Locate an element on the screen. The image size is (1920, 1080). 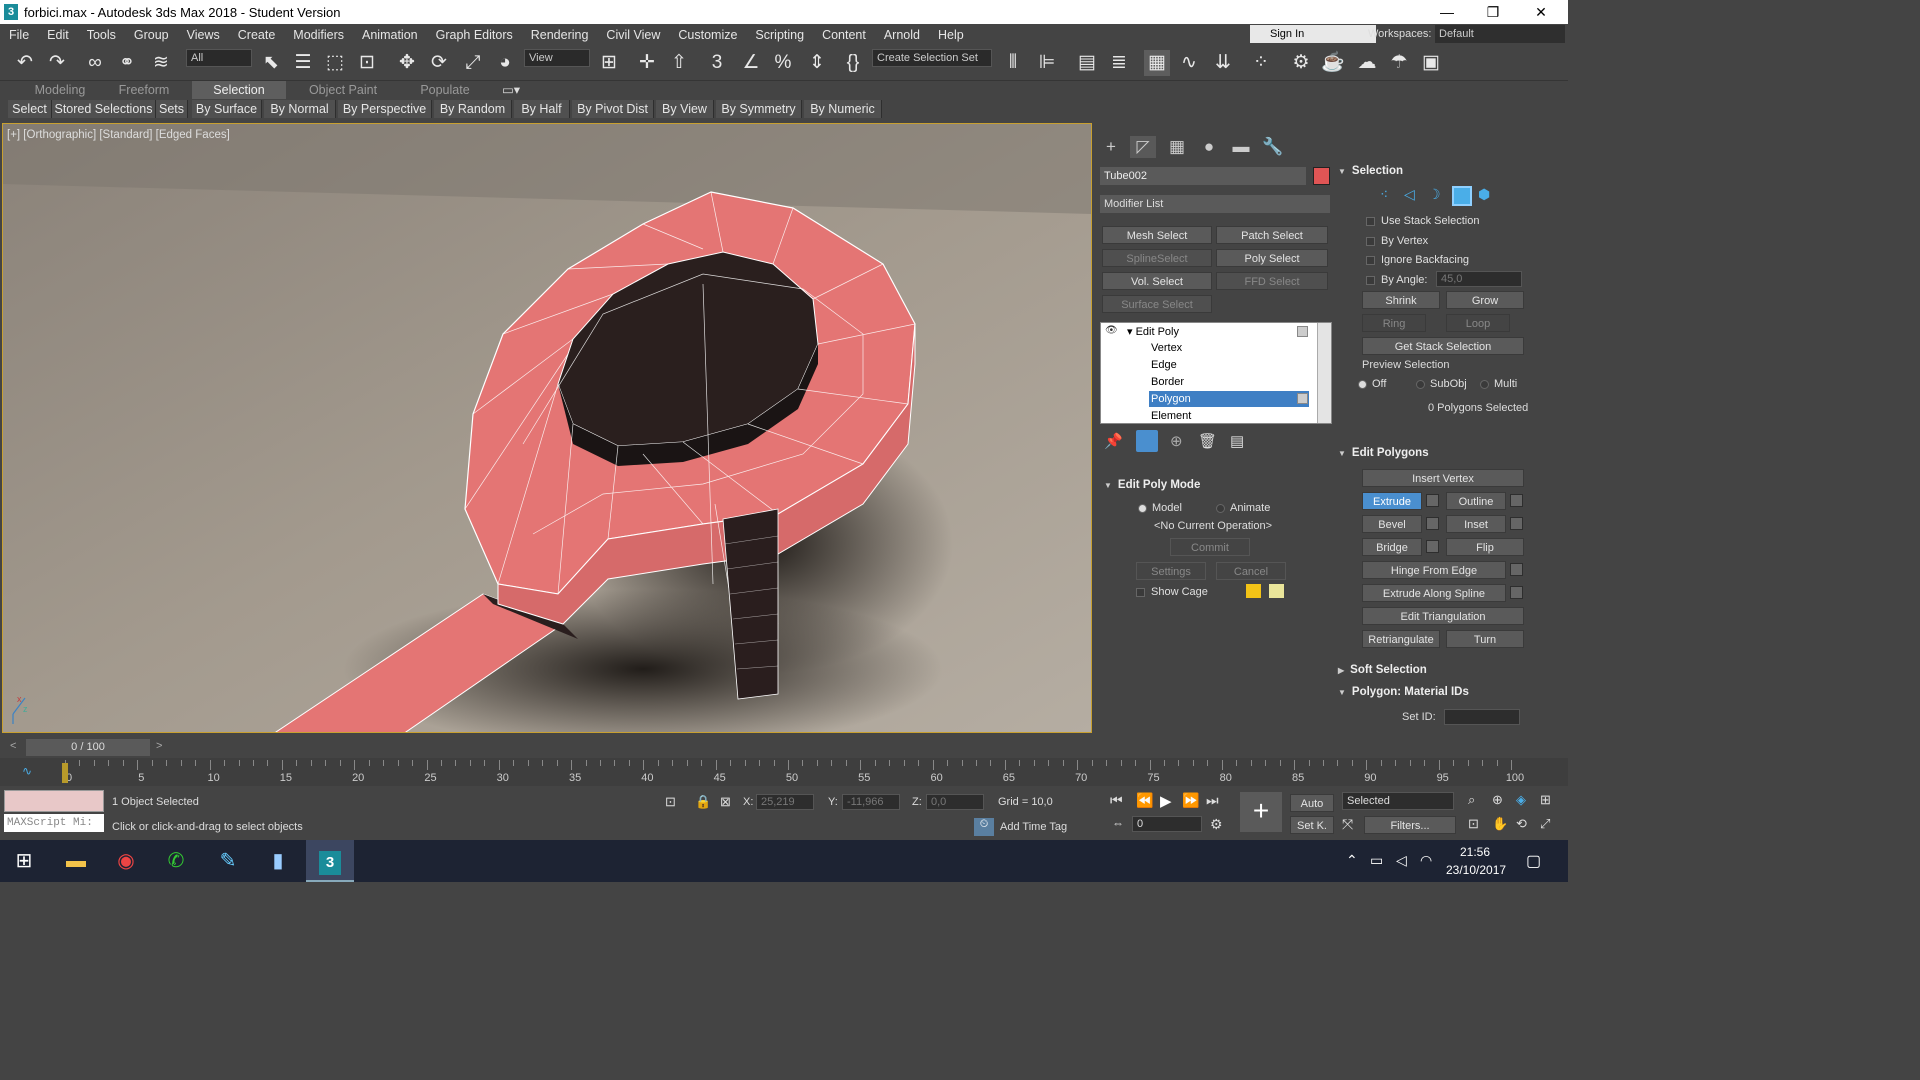
z-coordinate-field: 0,0 is located at coordinates (955, 802).